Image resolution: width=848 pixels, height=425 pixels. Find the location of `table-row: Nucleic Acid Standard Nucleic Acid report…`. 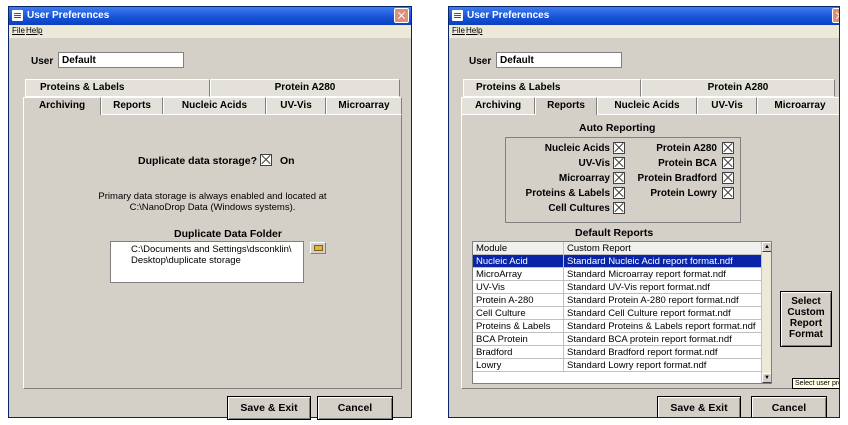

table-row: Nucleic Acid Standard Nucleic Acid report… is located at coordinates (617, 261).